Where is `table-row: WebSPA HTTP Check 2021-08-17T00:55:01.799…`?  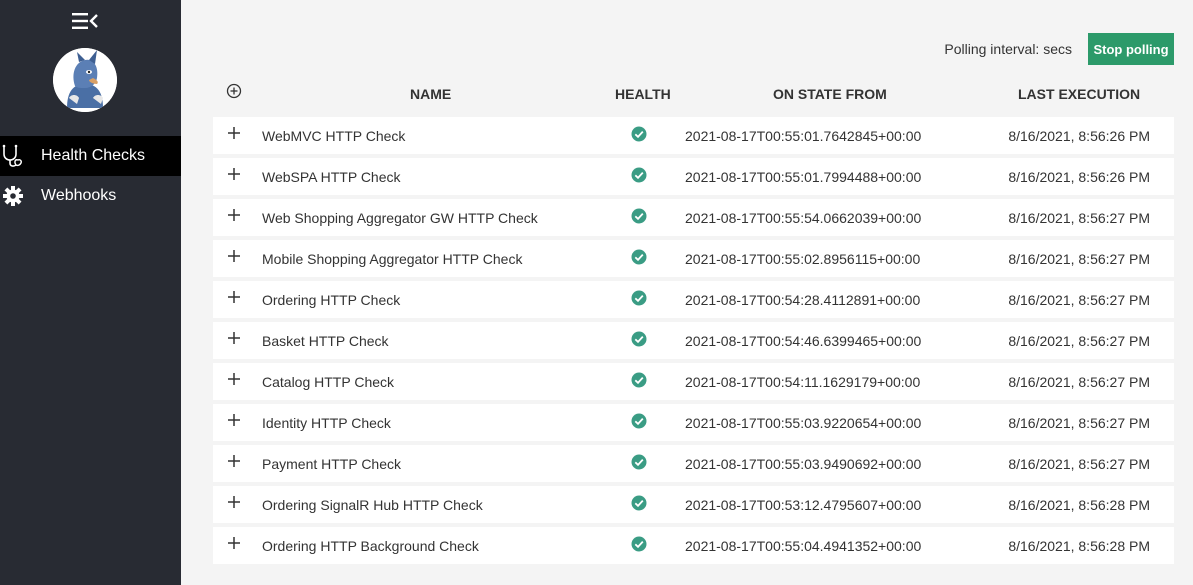
table-row: WebSPA HTTP Check 2021-08-17T00:55:01.799… is located at coordinates (693, 176).